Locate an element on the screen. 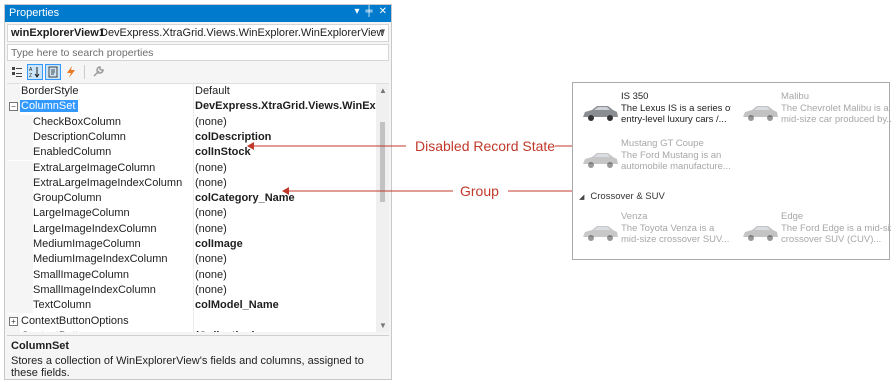 This screenshot has height=385, width=896. property-search-box is located at coordinates (200, 52).